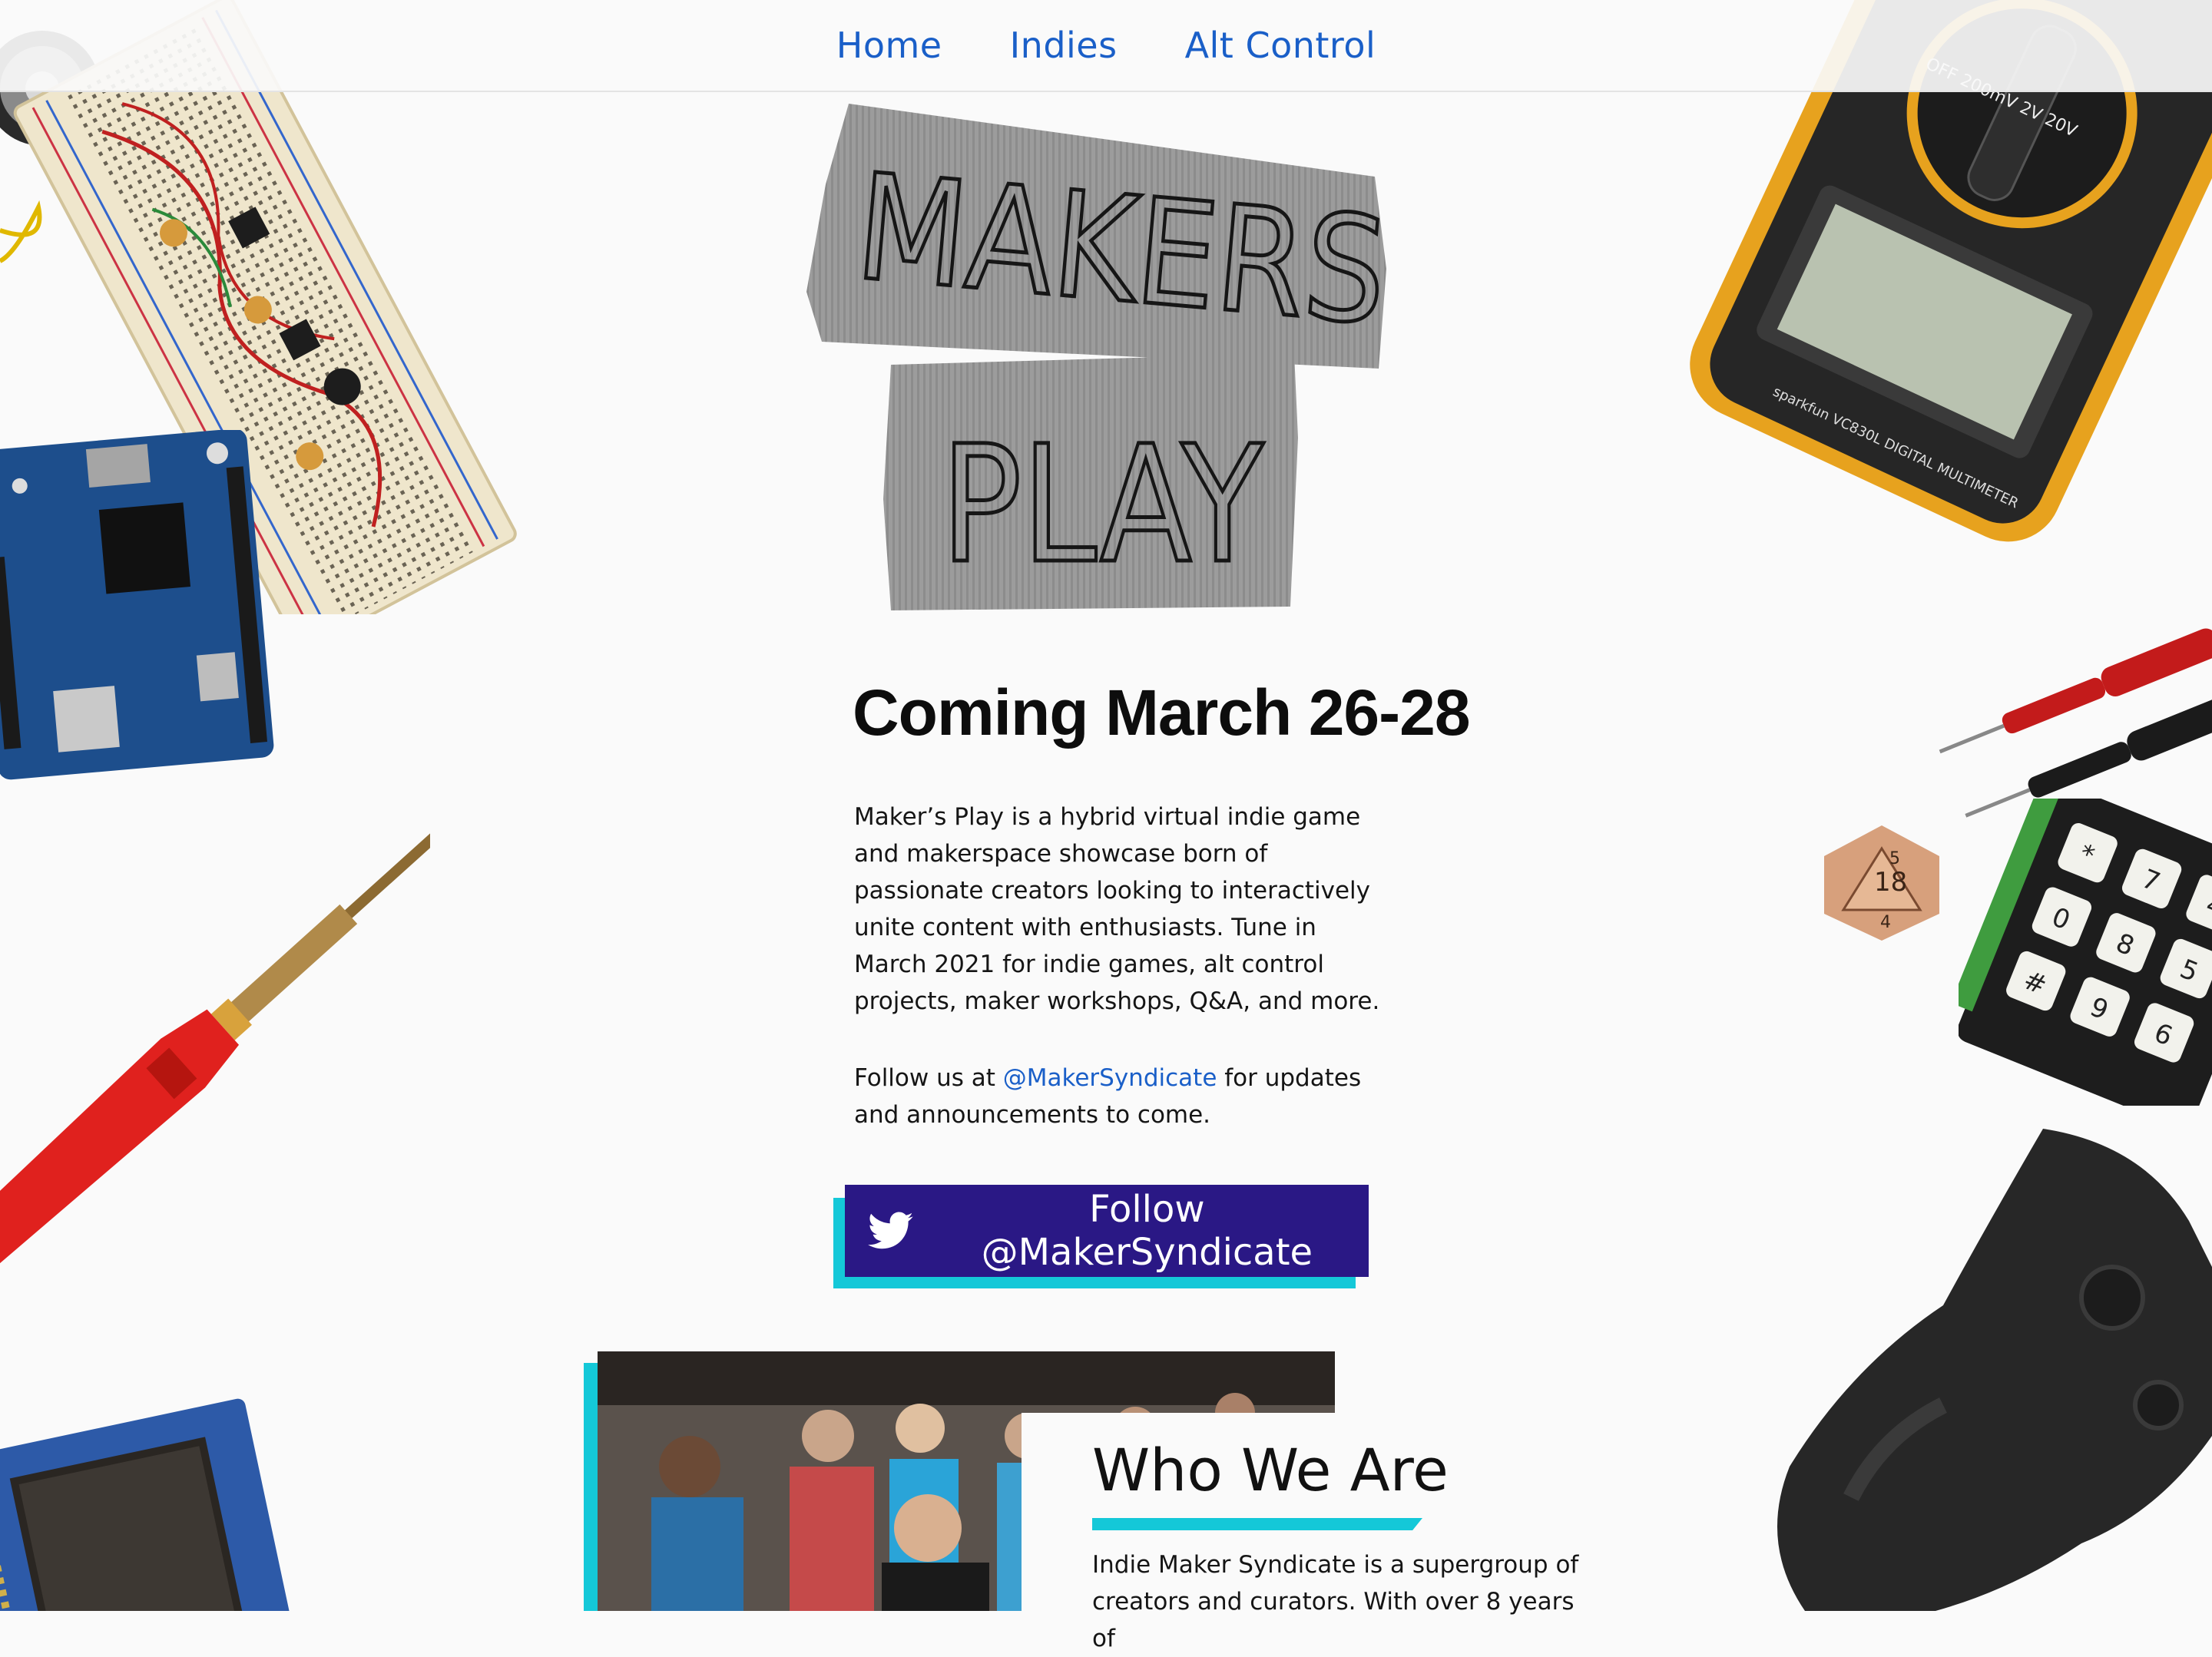  What do you see at coordinates (1101, 357) in the screenshot?
I see `makers-play-logo: MAKERS PLAY` at bounding box center [1101, 357].